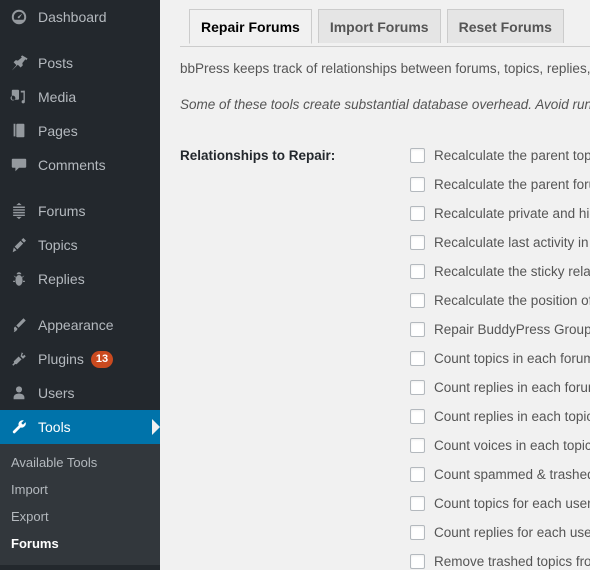 This screenshot has width=590, height=570. What do you see at coordinates (19, 427) in the screenshot?
I see `wrench-icon` at bounding box center [19, 427].